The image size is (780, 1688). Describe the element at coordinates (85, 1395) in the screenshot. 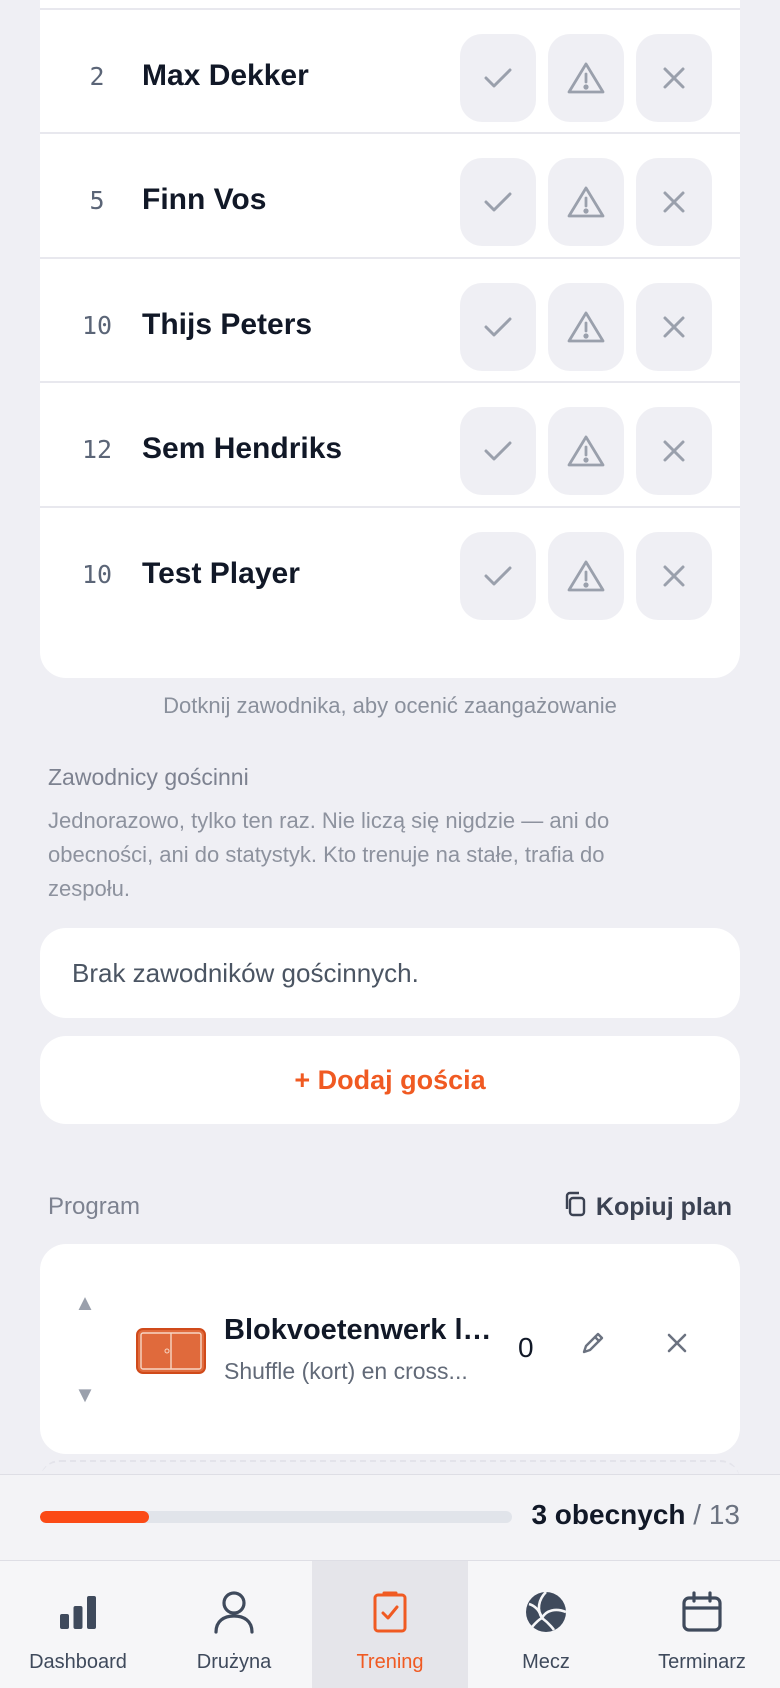

I see `move-down-icon: ▼` at that location.